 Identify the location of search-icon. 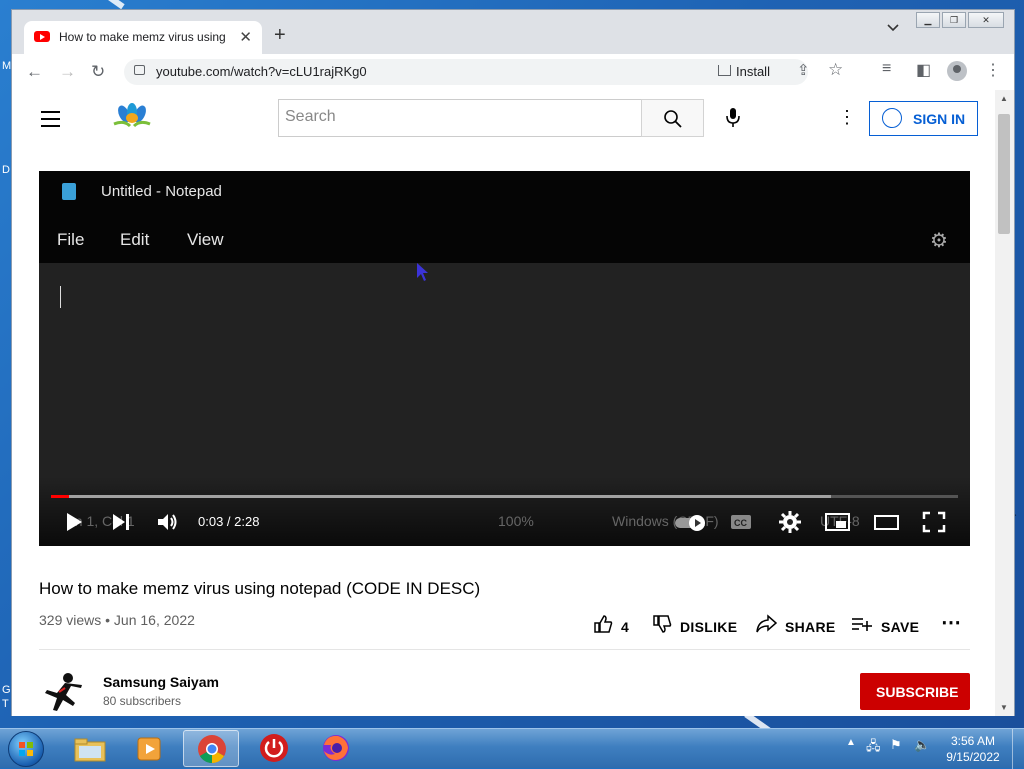
(673, 119).